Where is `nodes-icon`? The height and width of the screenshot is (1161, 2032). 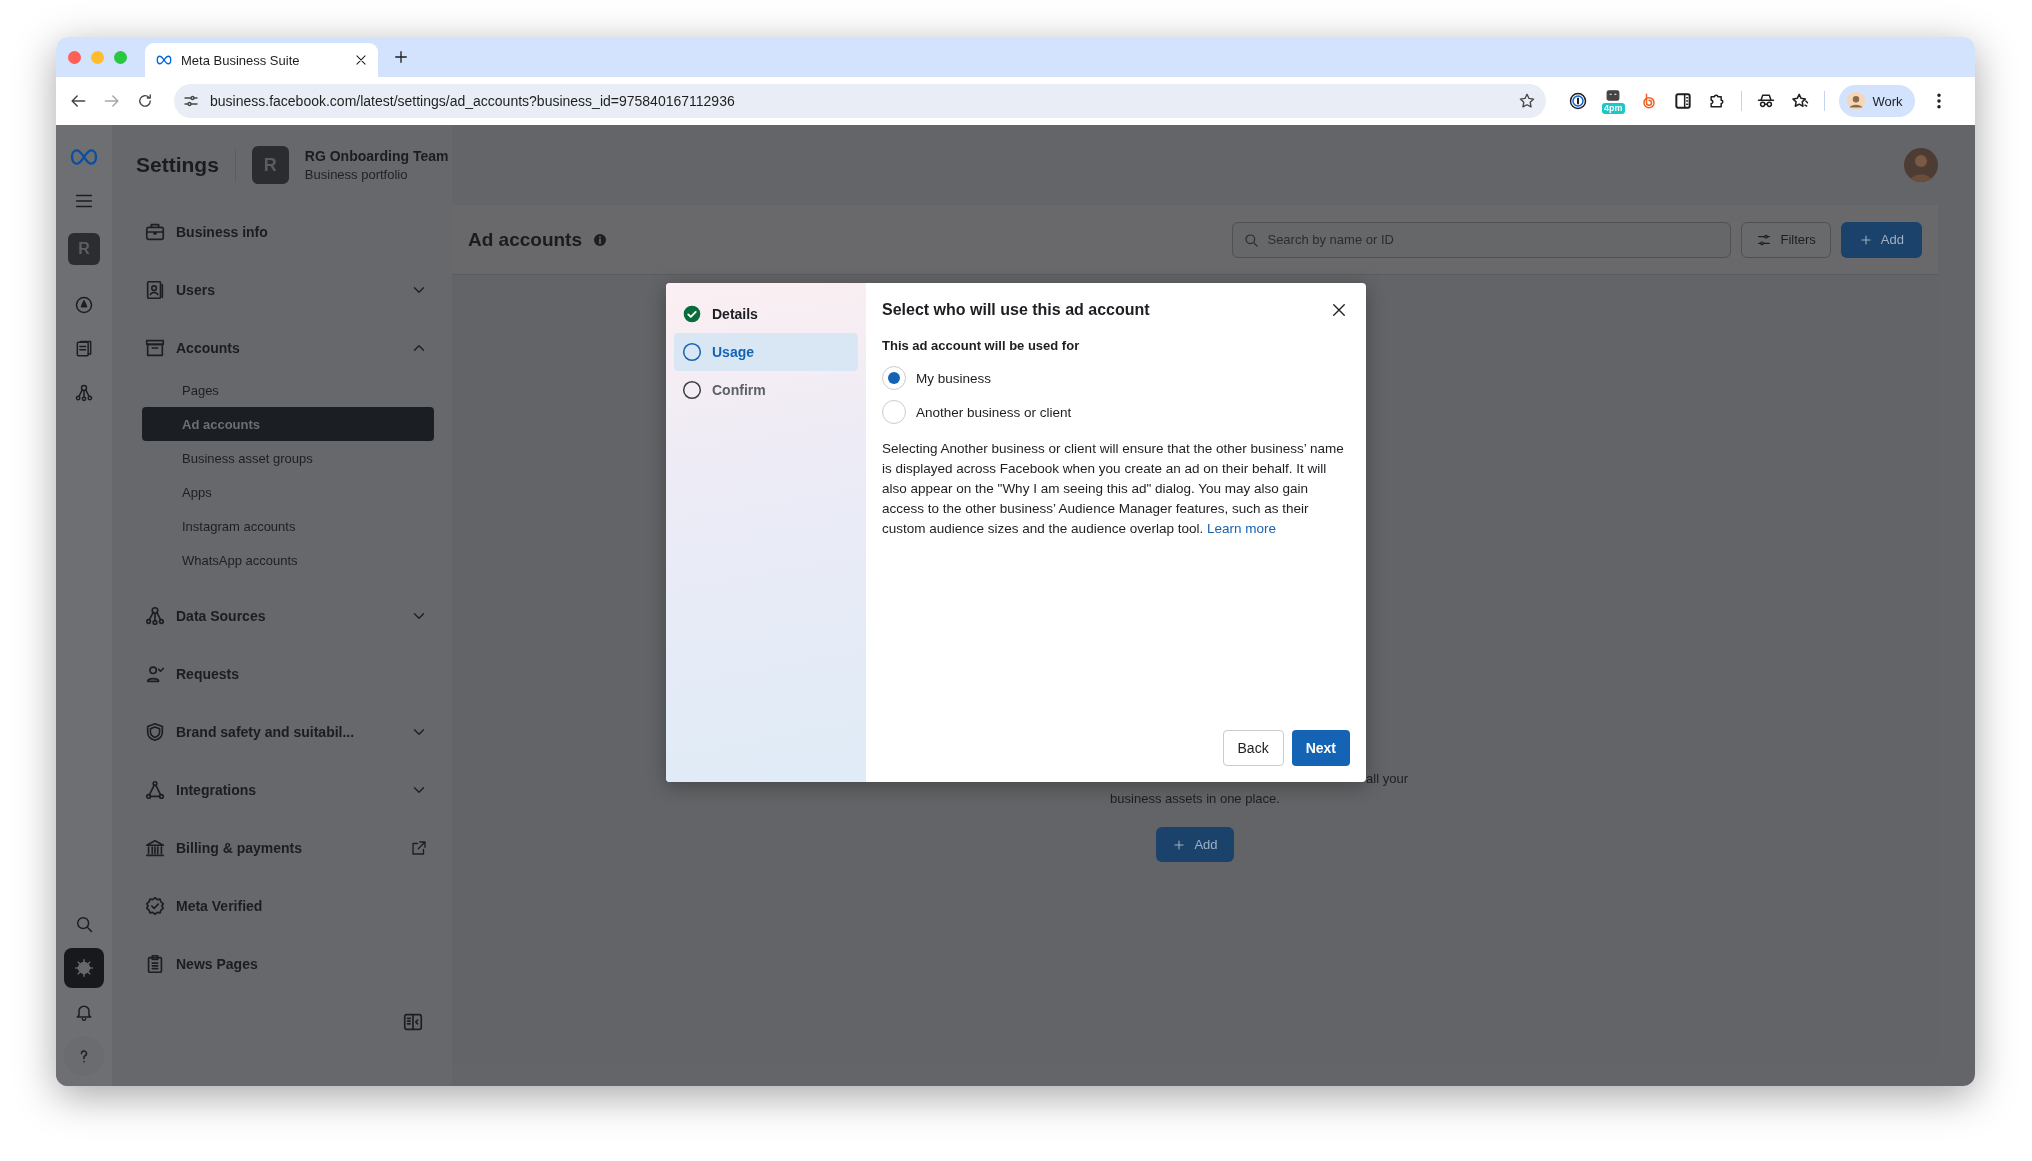
nodes-icon is located at coordinates (155, 790).